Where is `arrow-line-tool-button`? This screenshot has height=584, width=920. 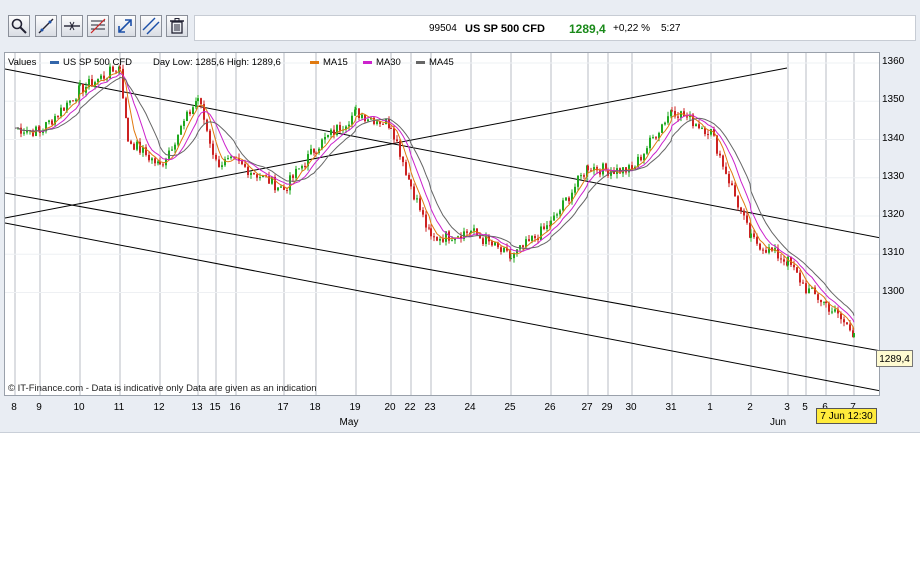 arrow-line-tool-button is located at coordinates (125, 26).